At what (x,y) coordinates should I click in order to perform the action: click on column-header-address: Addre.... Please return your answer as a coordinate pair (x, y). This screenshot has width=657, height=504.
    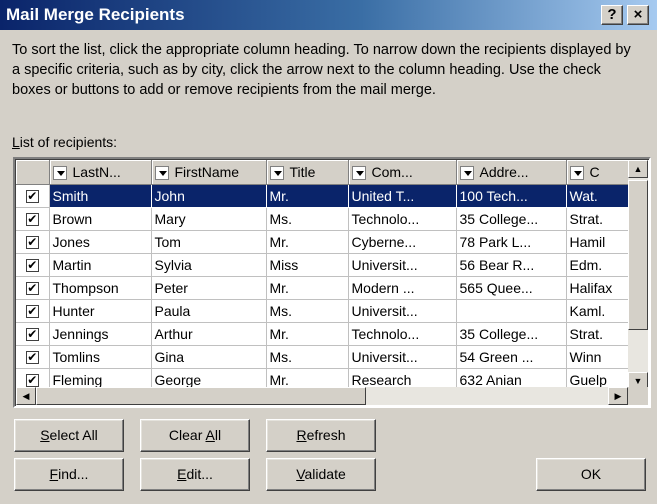
    Looking at the image, I should click on (511, 172).